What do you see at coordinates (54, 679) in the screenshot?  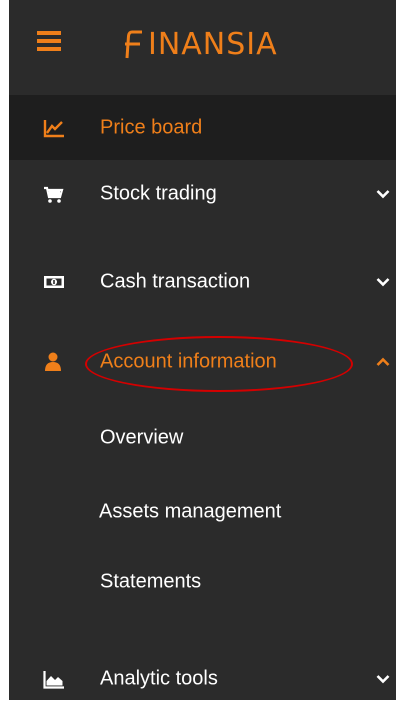 I see `area-chart-icon` at bounding box center [54, 679].